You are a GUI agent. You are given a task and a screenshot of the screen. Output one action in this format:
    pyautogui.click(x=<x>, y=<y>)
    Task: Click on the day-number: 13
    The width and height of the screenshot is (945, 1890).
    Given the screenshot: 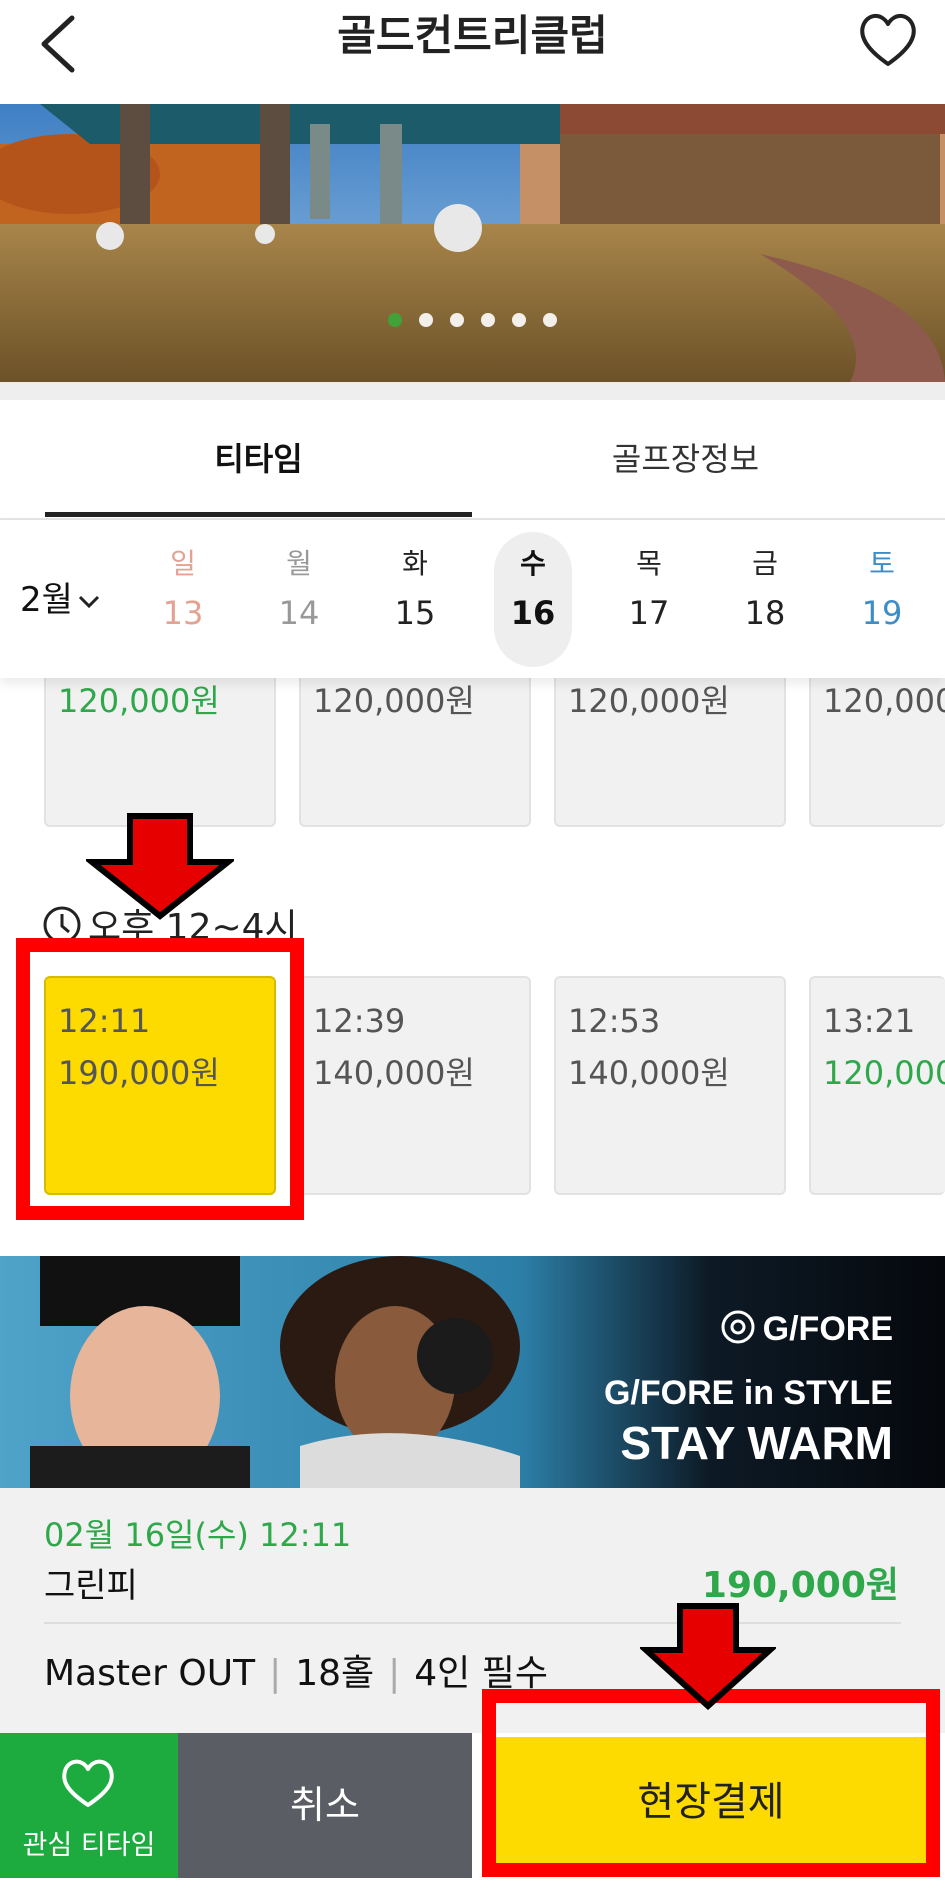 What is the action you would take?
    pyautogui.click(x=183, y=613)
    